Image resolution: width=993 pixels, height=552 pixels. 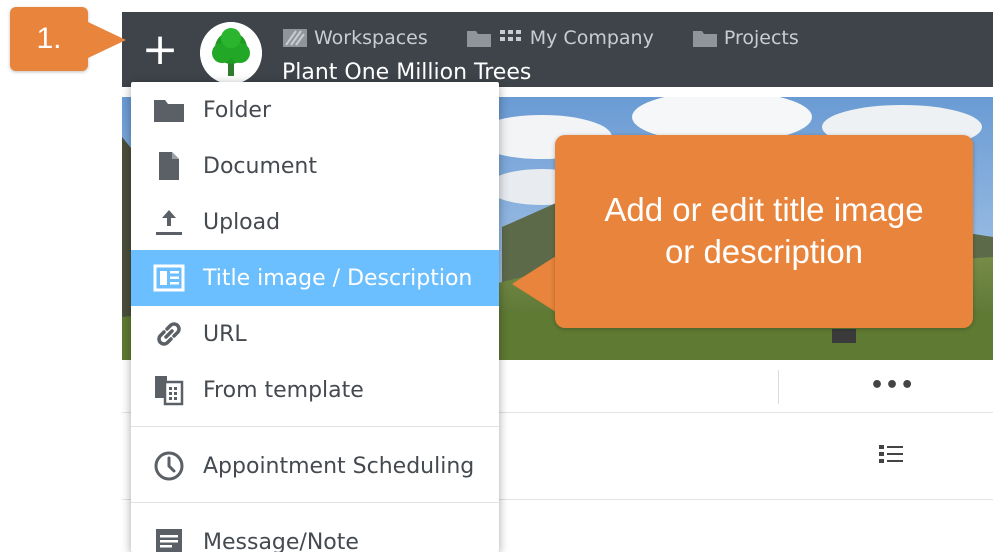 I want to click on menu-item-label: Folder, so click(x=237, y=110).